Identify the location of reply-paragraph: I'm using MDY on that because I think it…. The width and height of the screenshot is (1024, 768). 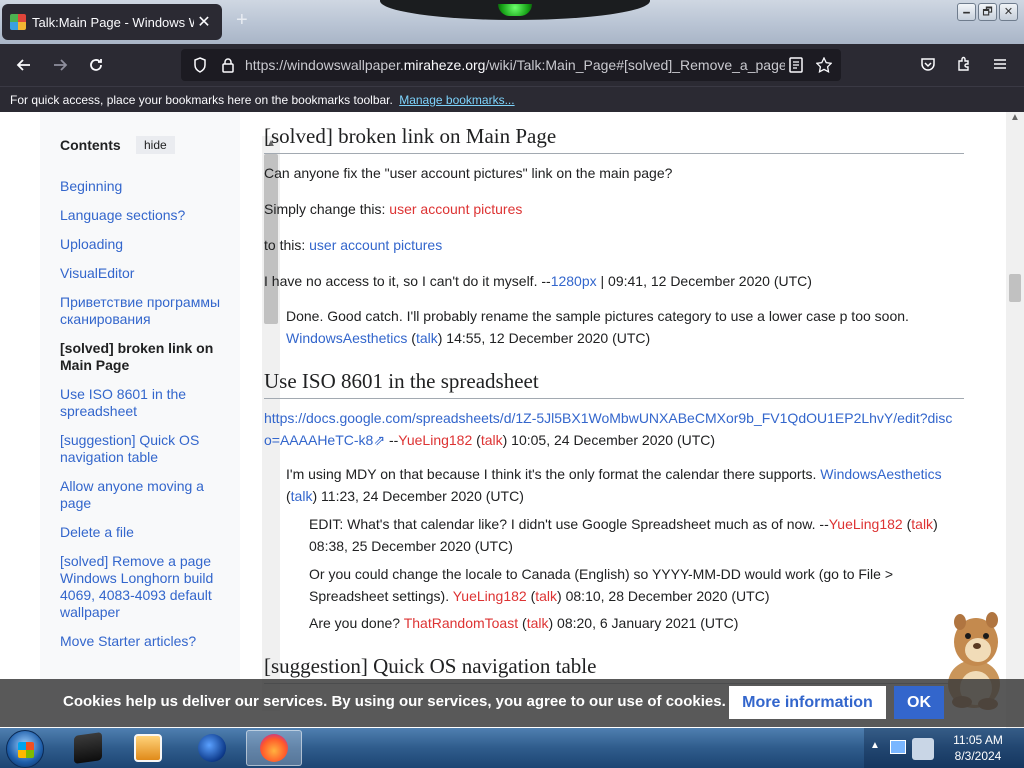
(614, 485).